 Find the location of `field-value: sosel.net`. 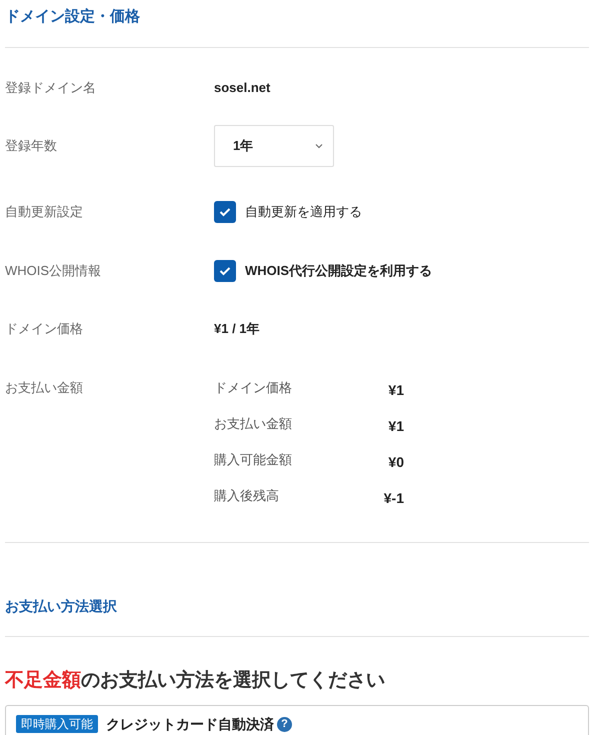

field-value: sosel.net is located at coordinates (243, 88).